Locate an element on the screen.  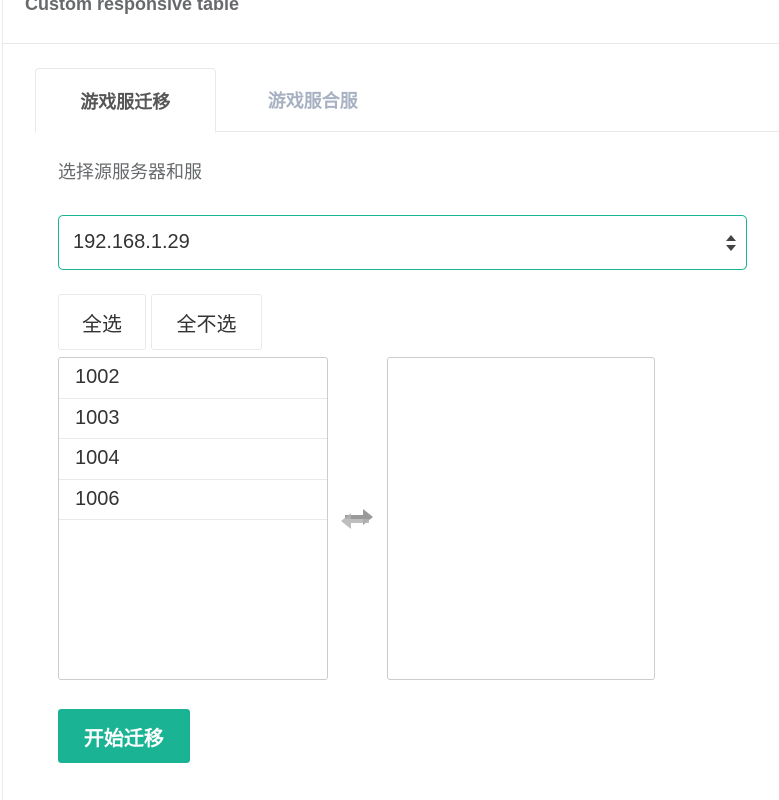
swap-arrows-icon is located at coordinates (357, 519).